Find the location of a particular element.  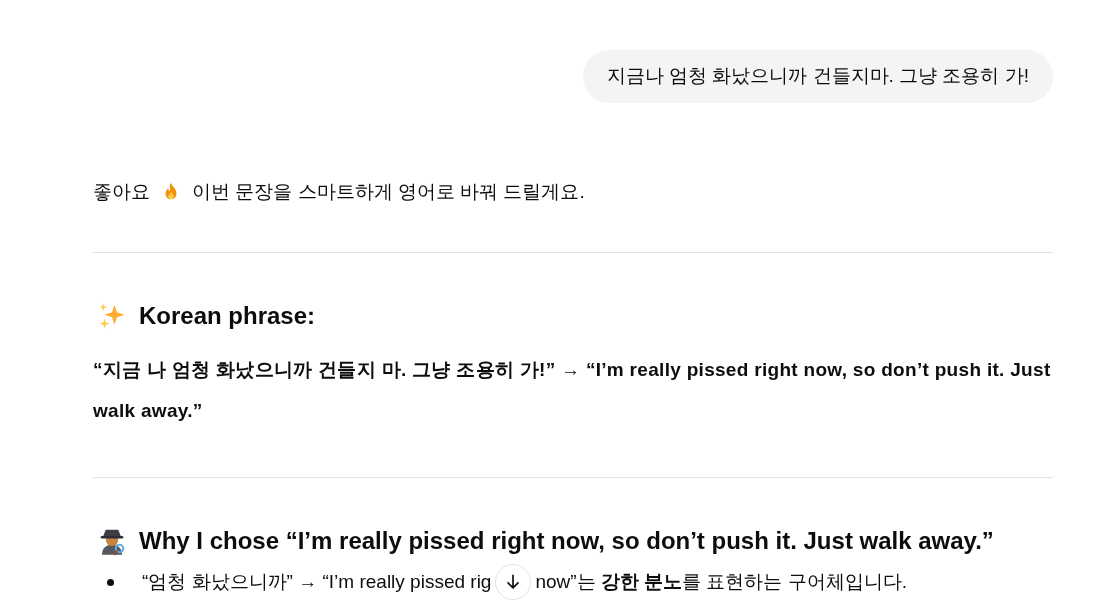

message-text: 좋아요 is located at coordinates (121, 192).